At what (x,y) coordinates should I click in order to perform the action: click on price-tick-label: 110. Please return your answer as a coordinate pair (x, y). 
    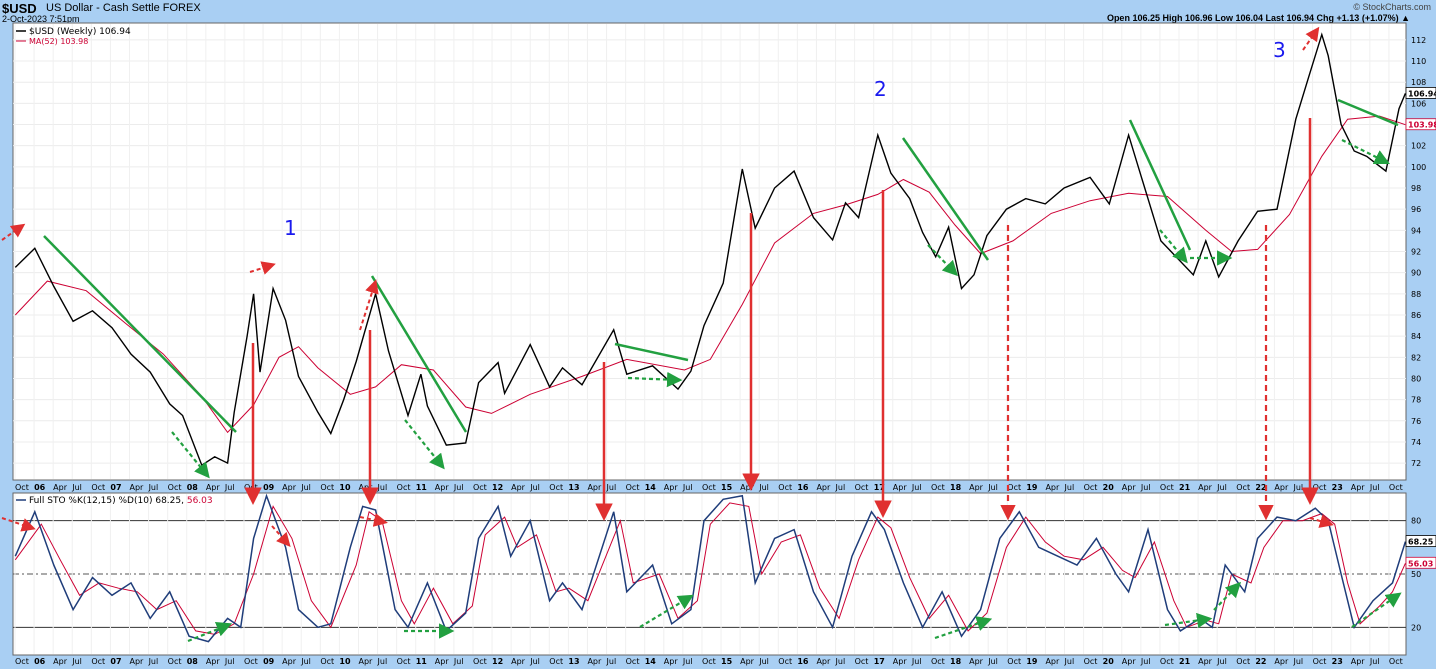
    Looking at the image, I should click on (1418, 61).